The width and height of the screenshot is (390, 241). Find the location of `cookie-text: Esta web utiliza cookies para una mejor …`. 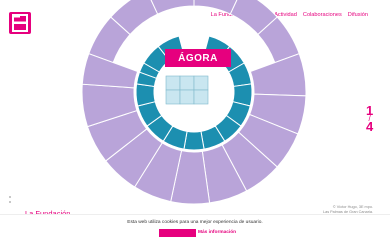

cookie-text: Esta web utiliza cookies para una mejor … is located at coordinates (195, 222).